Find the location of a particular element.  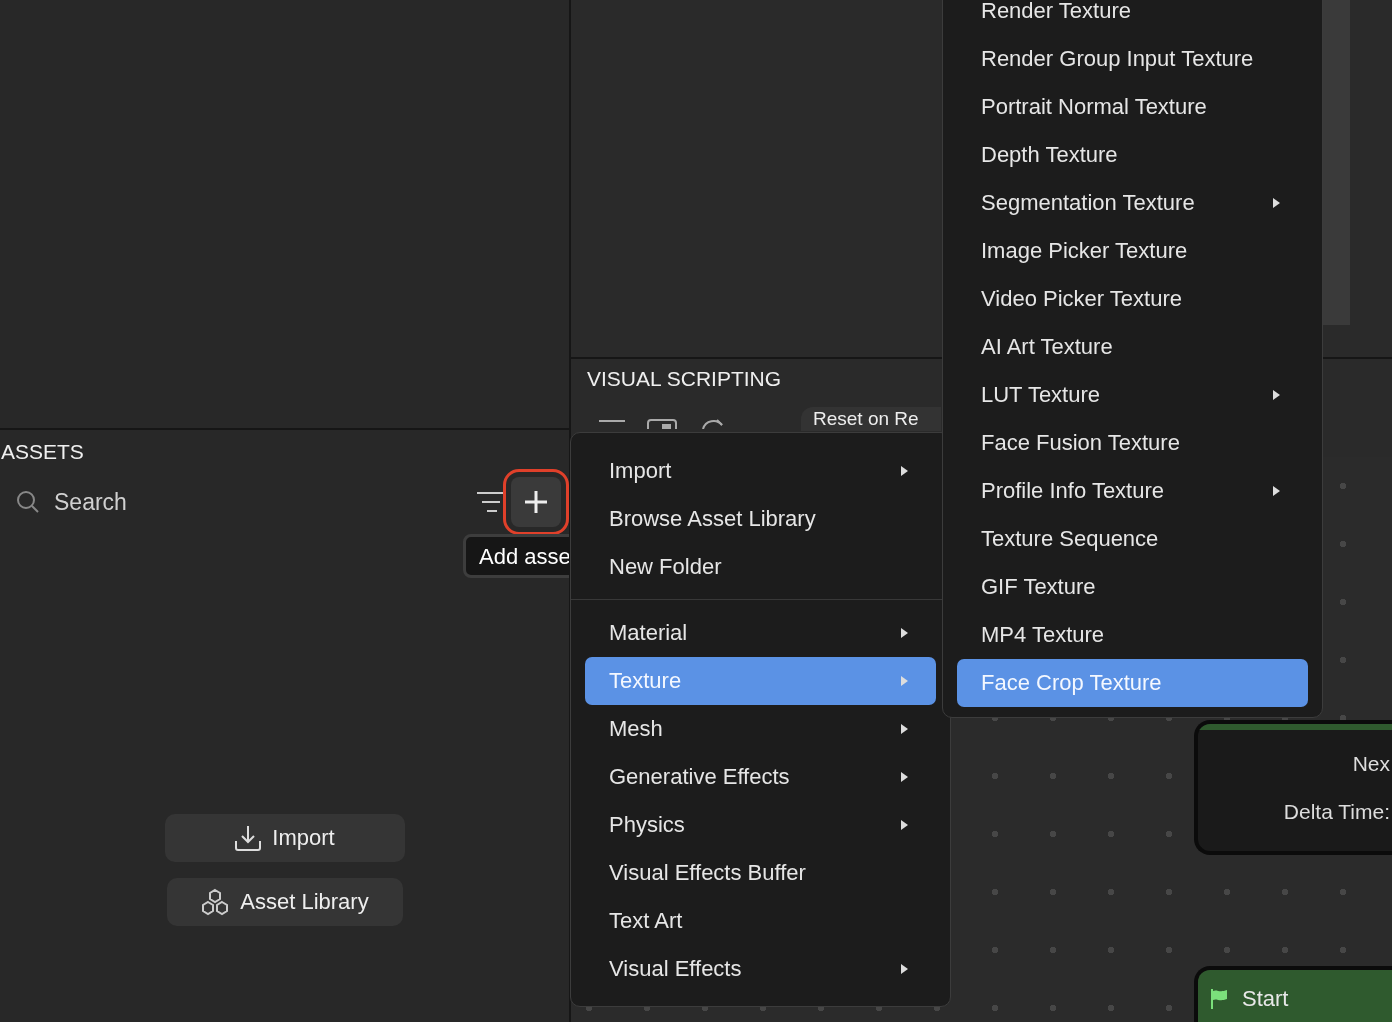

panel-title: VISUAL SCRIPTING is located at coordinates (684, 379).